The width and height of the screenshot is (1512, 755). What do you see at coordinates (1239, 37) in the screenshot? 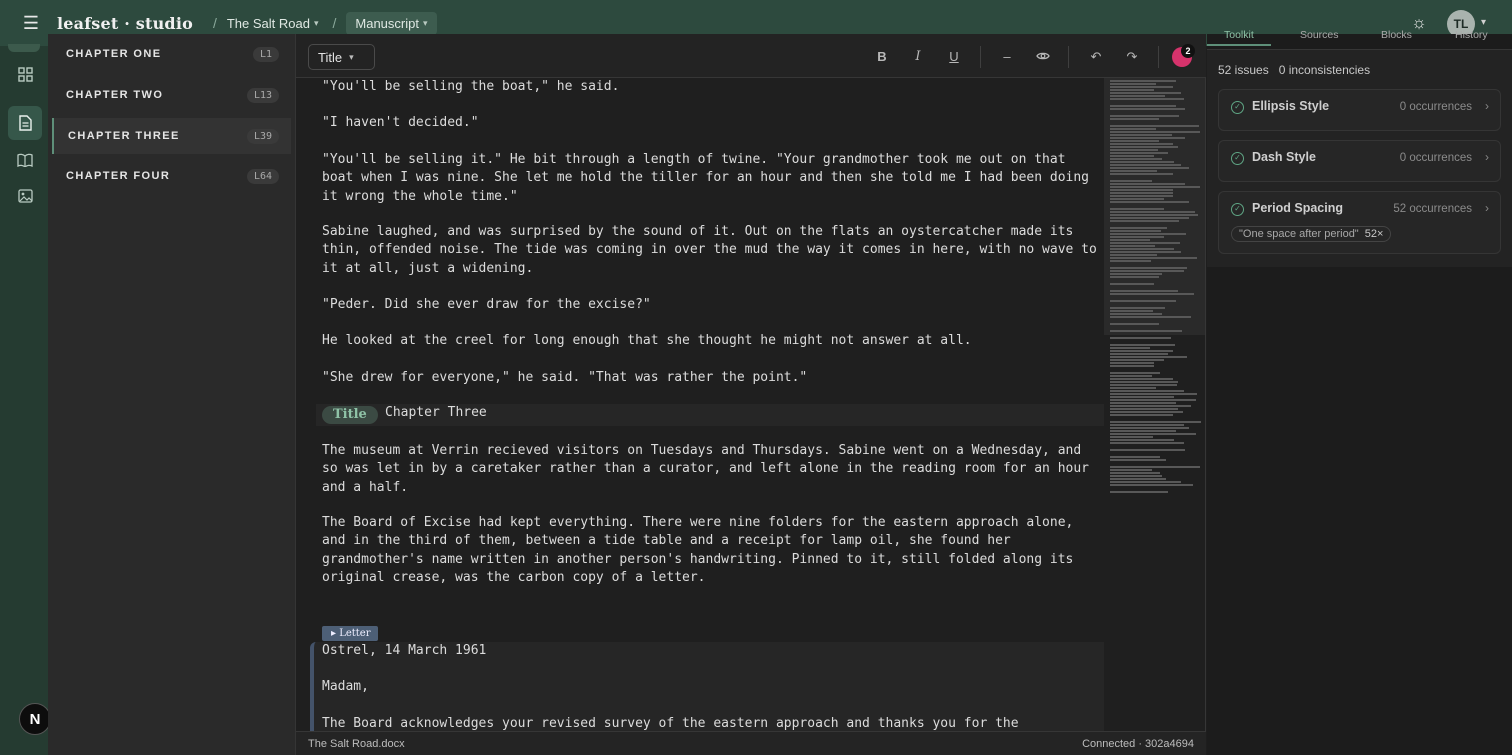
I see `tab-toolkit: Toolkit` at bounding box center [1239, 37].